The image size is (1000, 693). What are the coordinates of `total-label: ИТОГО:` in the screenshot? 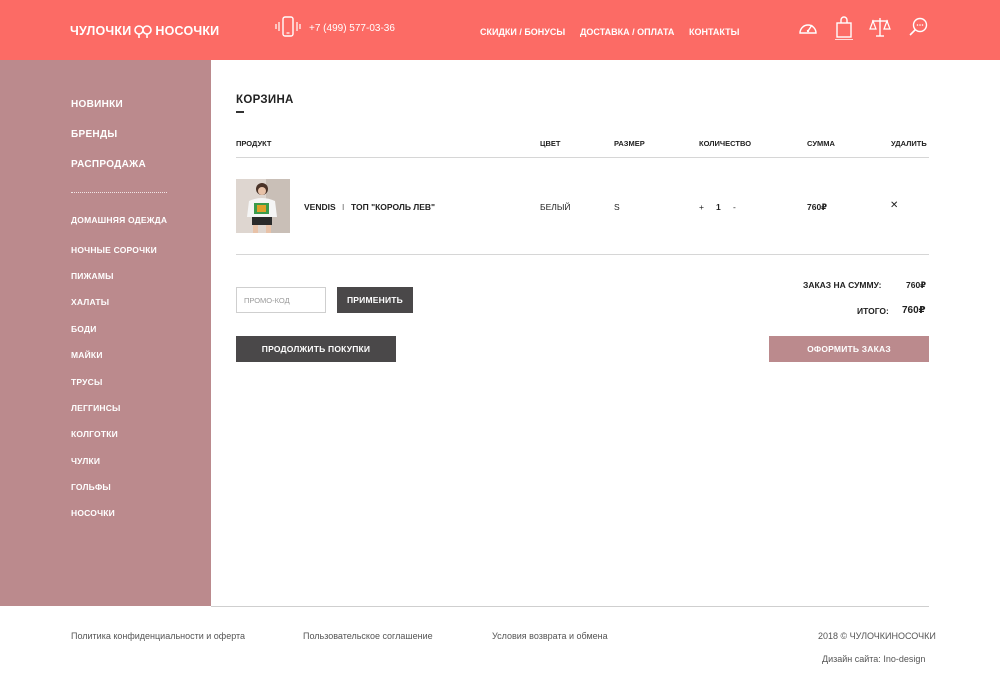 It's located at (873, 311).